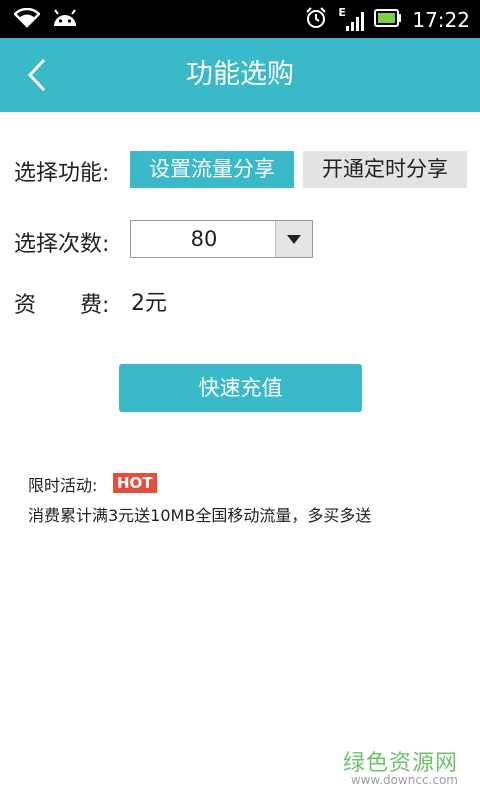  I want to click on hot-badge: HOT, so click(135, 483).